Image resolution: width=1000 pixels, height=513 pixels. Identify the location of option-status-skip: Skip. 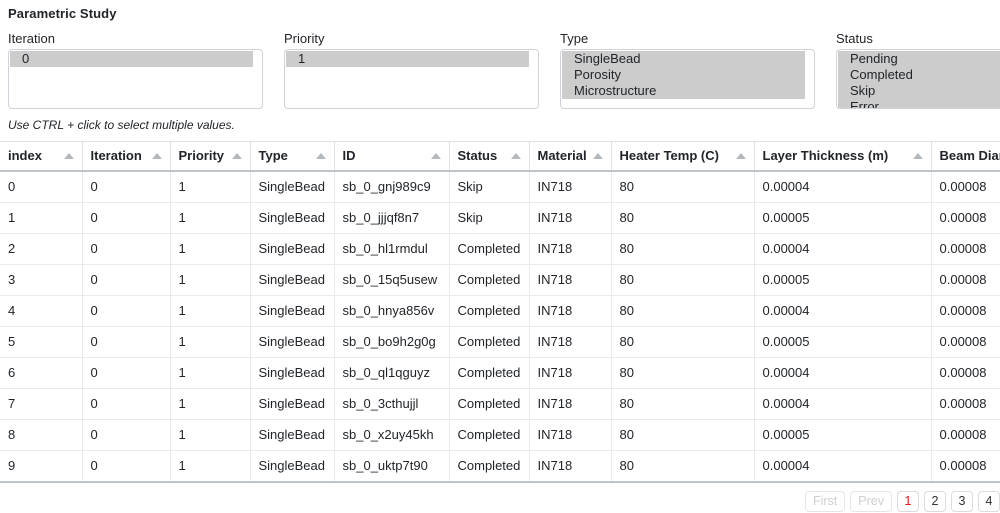
(919, 91).